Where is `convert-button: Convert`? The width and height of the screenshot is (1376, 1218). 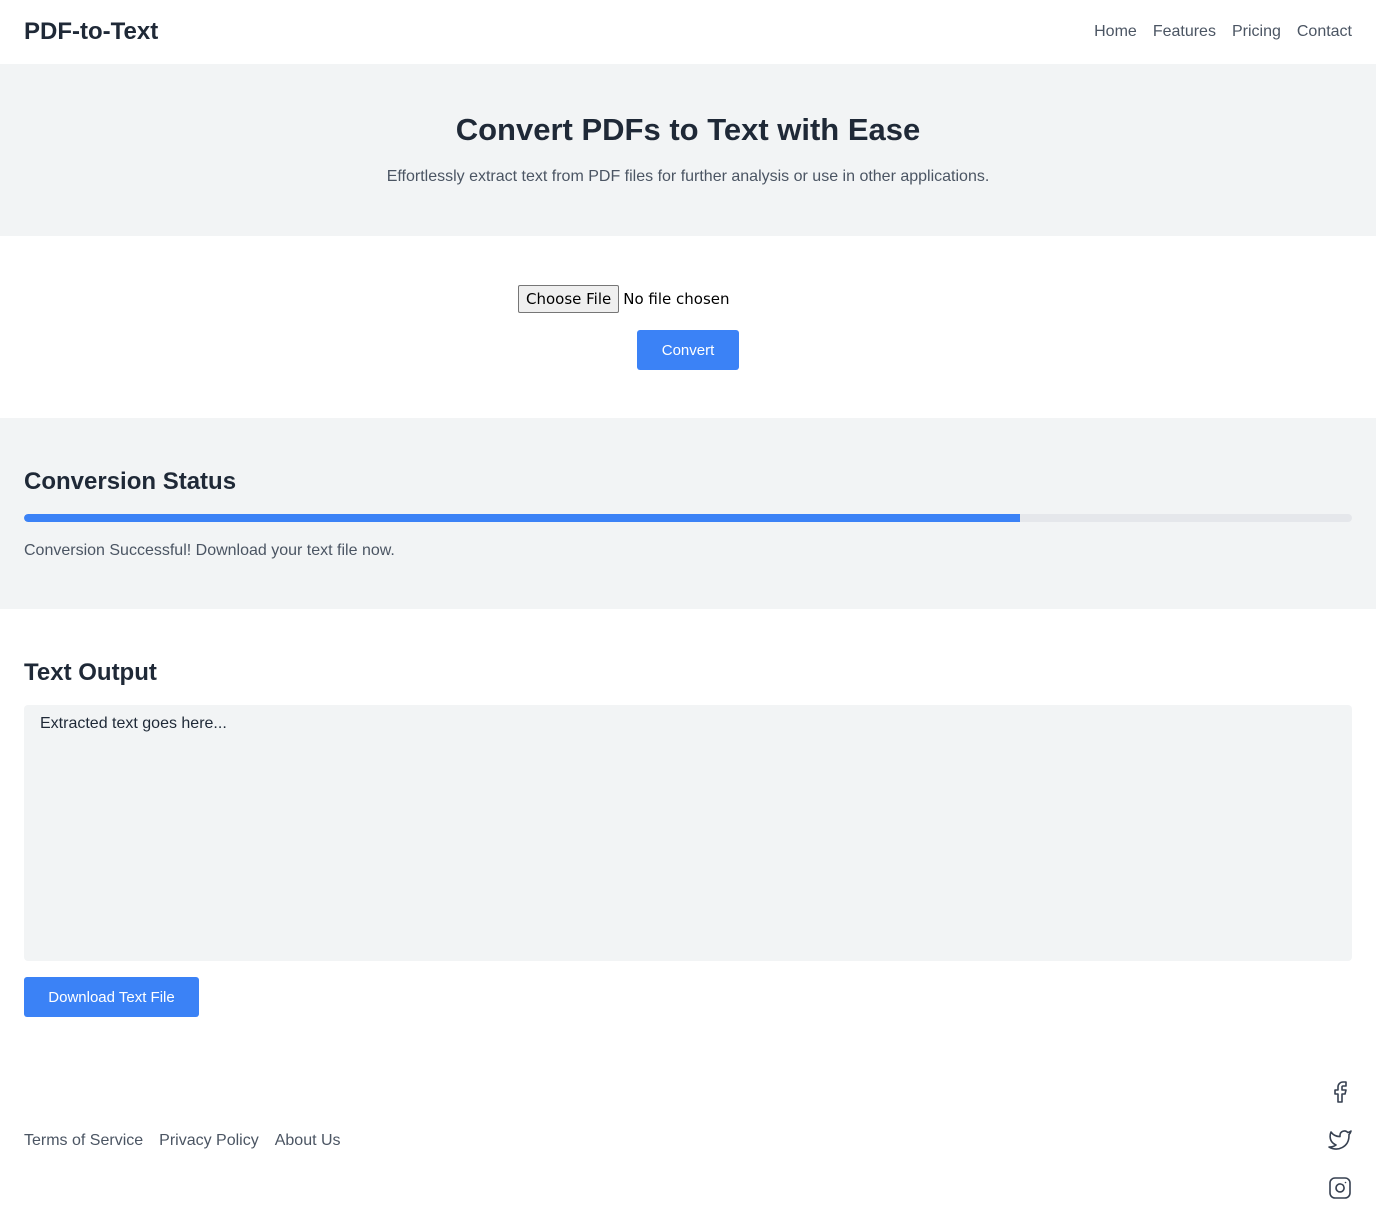 convert-button: Convert is located at coordinates (688, 350).